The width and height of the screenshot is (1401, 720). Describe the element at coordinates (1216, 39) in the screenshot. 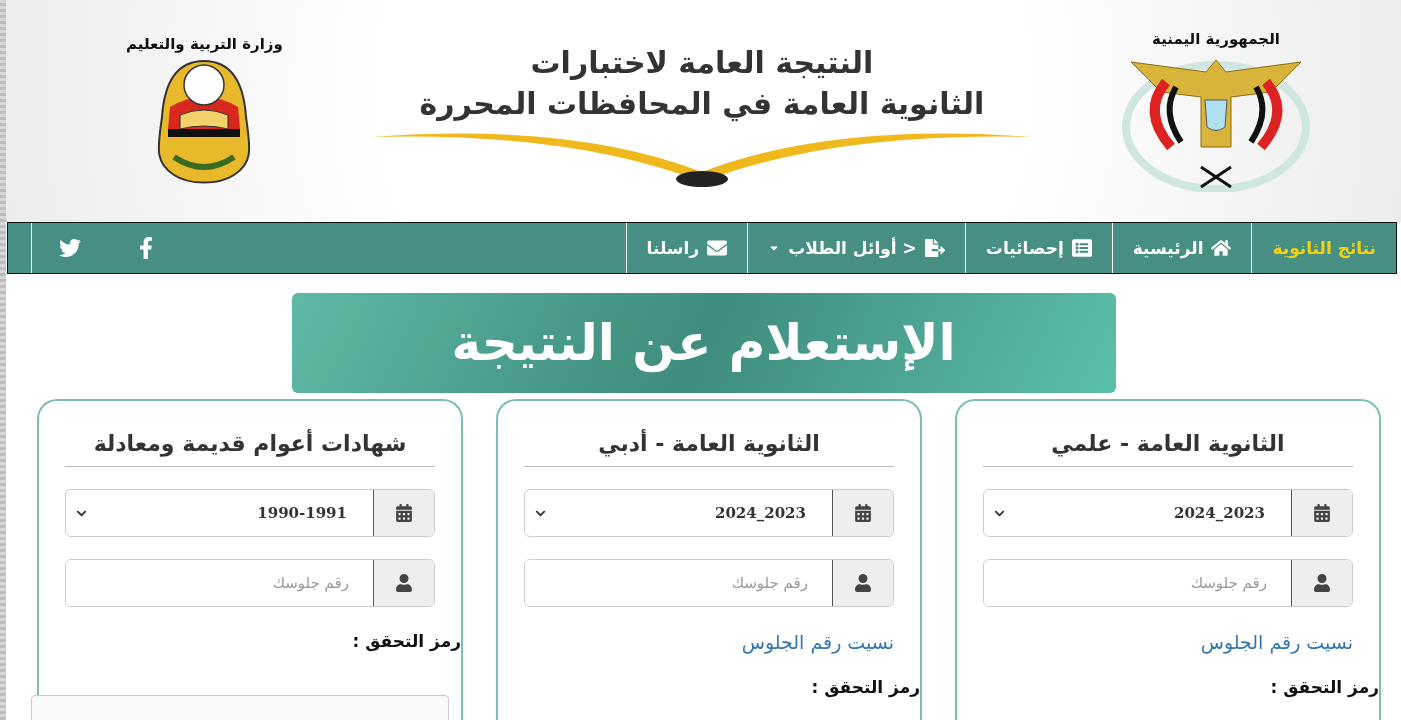

I see `republic-caption: الجمهورية اليمنية` at that location.